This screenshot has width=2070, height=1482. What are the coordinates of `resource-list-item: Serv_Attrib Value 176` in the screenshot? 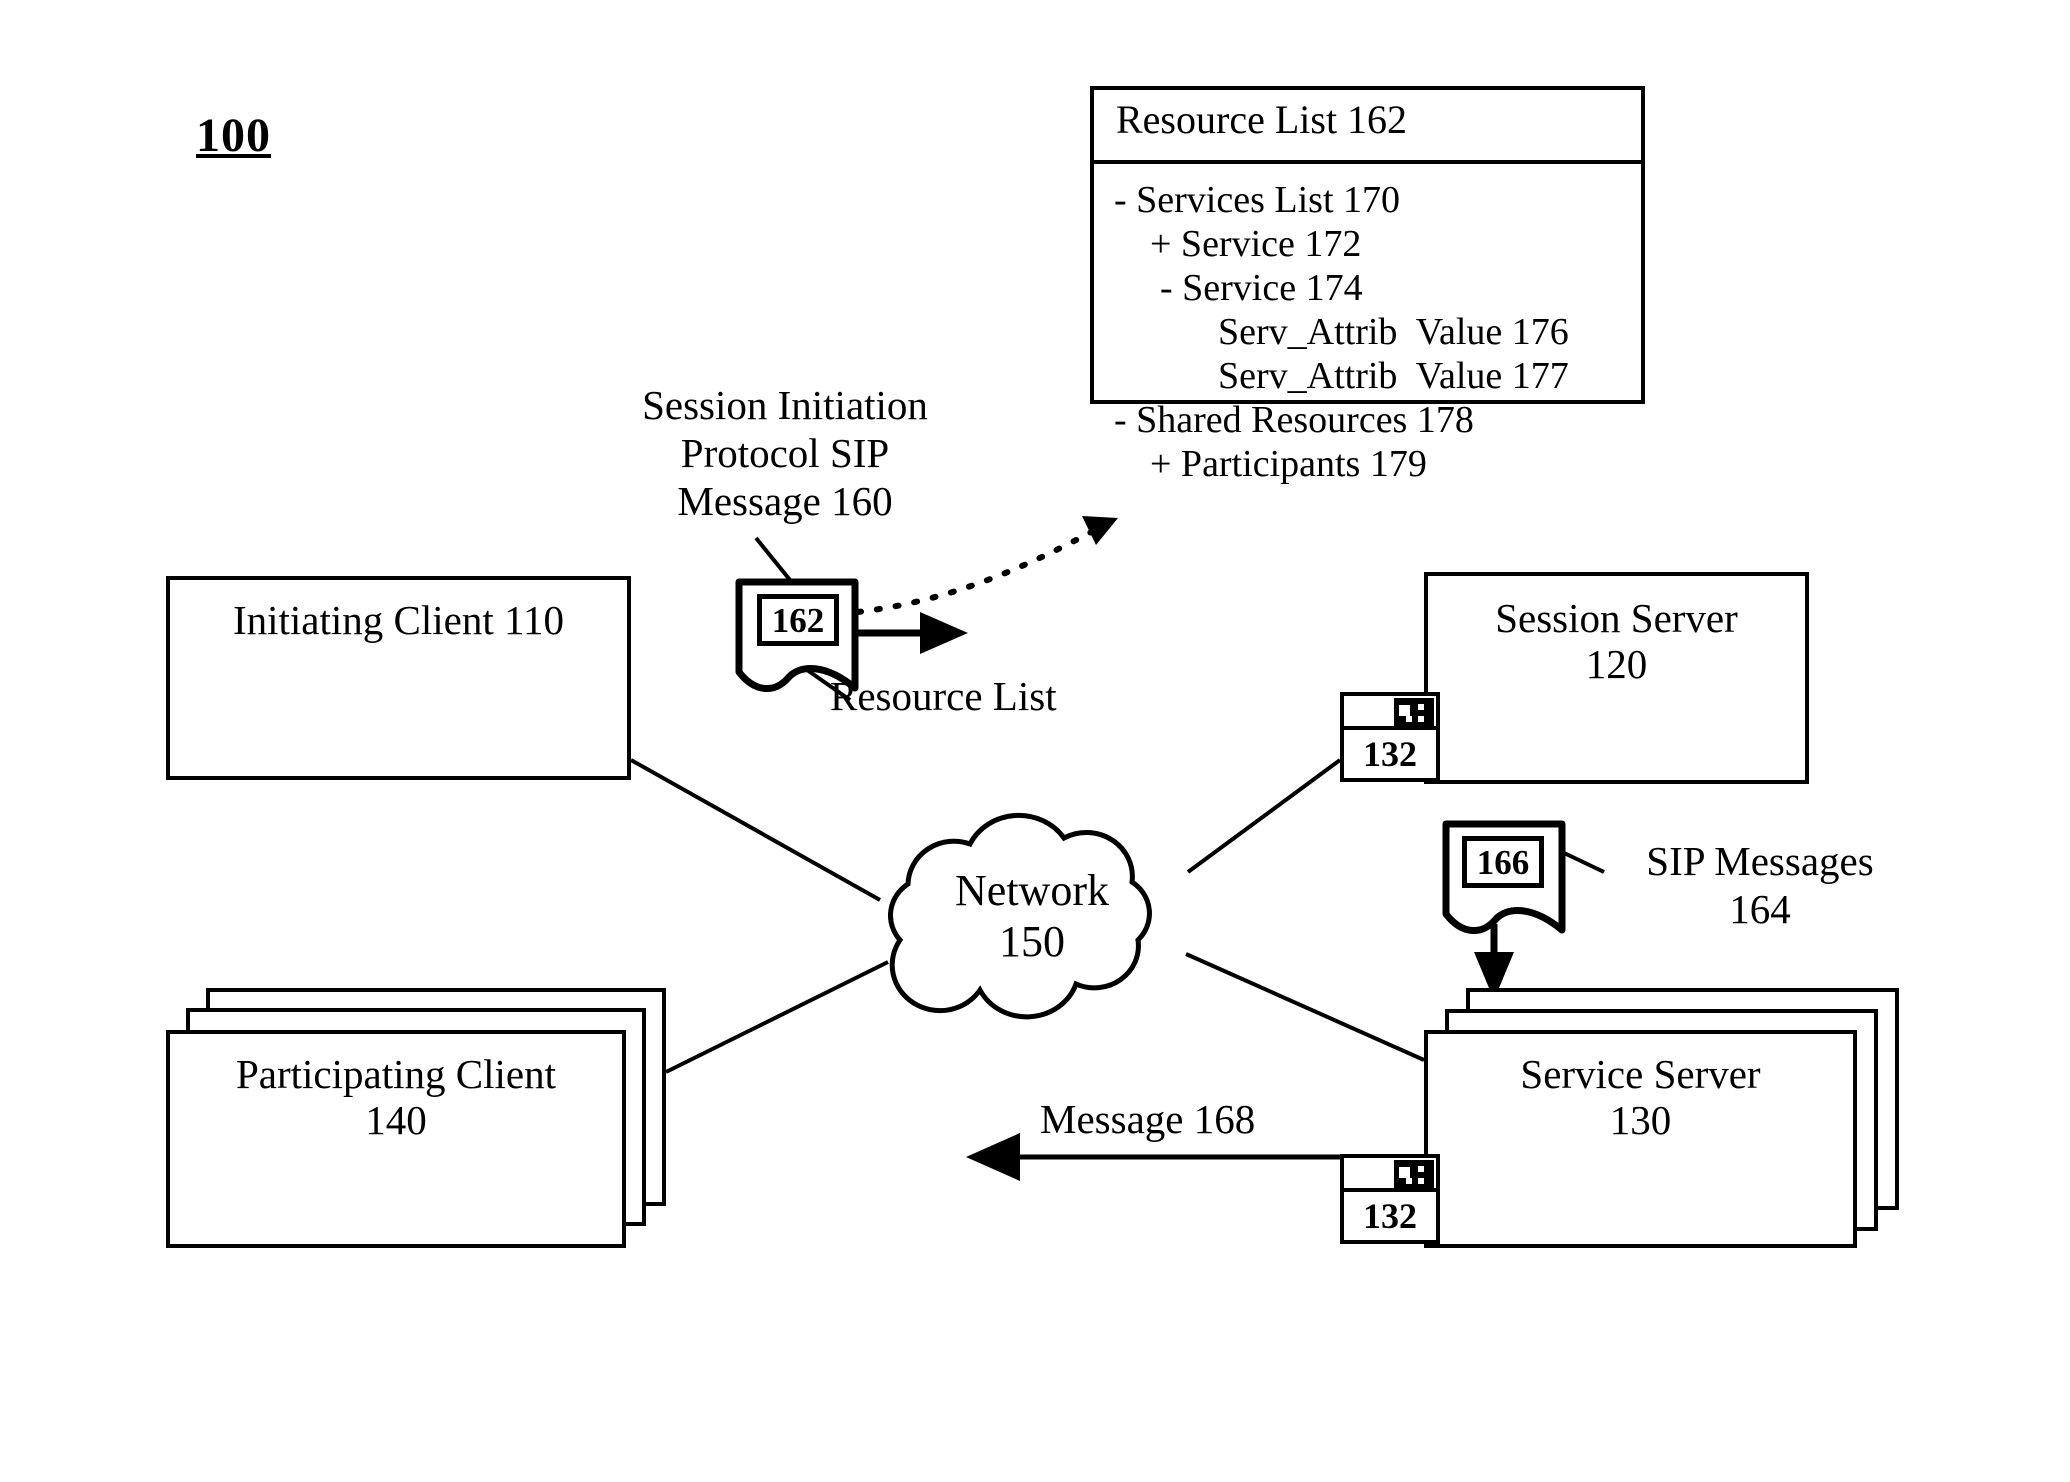 It's located at (1393, 332).